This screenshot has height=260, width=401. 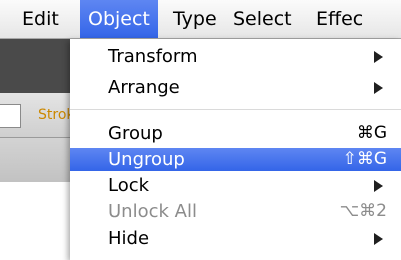 I want to click on menu-select: Select, so click(x=262, y=19).